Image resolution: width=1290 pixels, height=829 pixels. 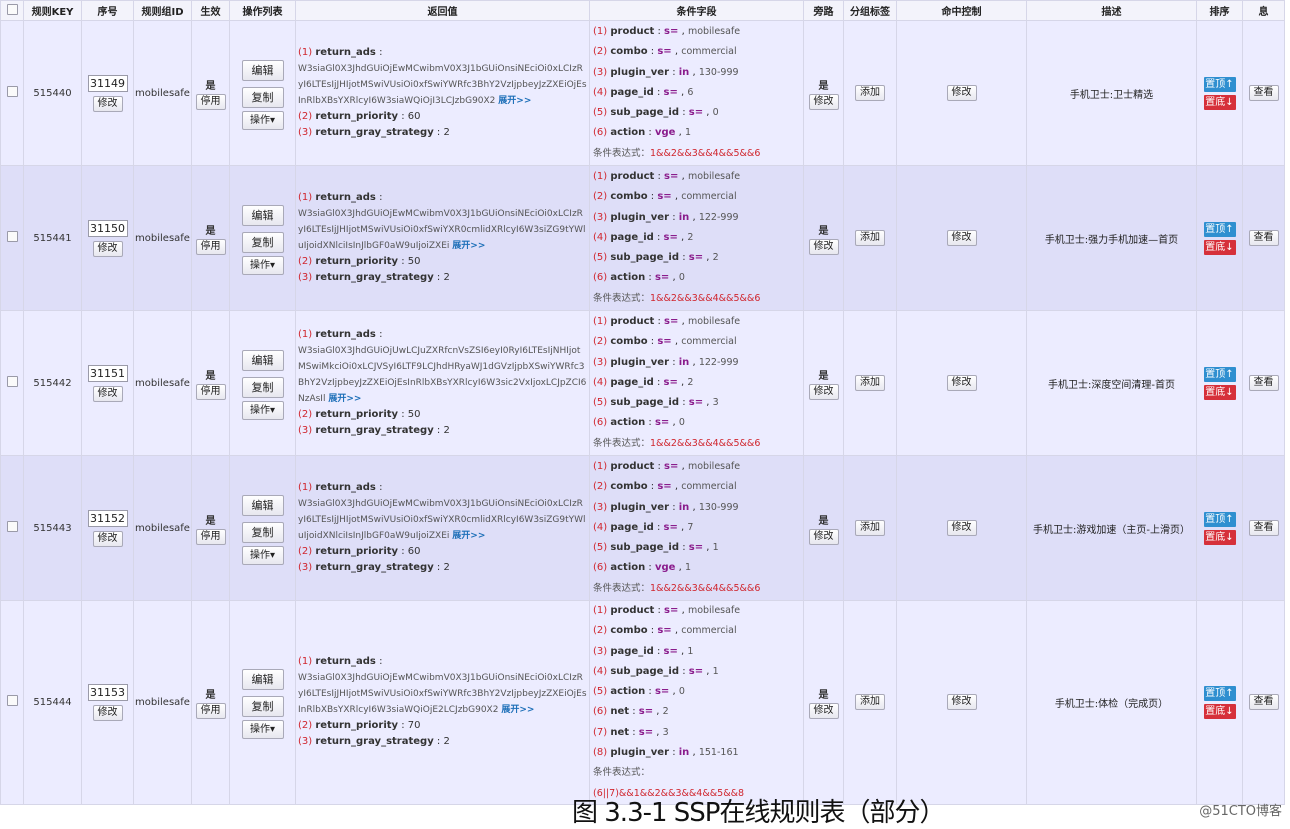 I want to click on condition-value: 2, so click(x=690, y=237).